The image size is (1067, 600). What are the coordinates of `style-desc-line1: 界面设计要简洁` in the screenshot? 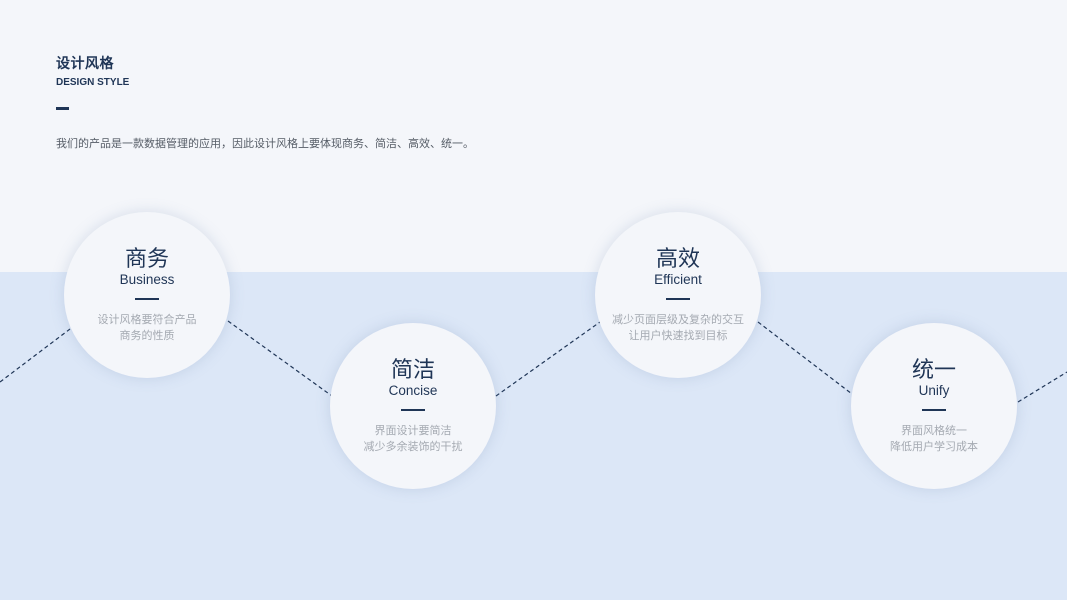 It's located at (413, 430).